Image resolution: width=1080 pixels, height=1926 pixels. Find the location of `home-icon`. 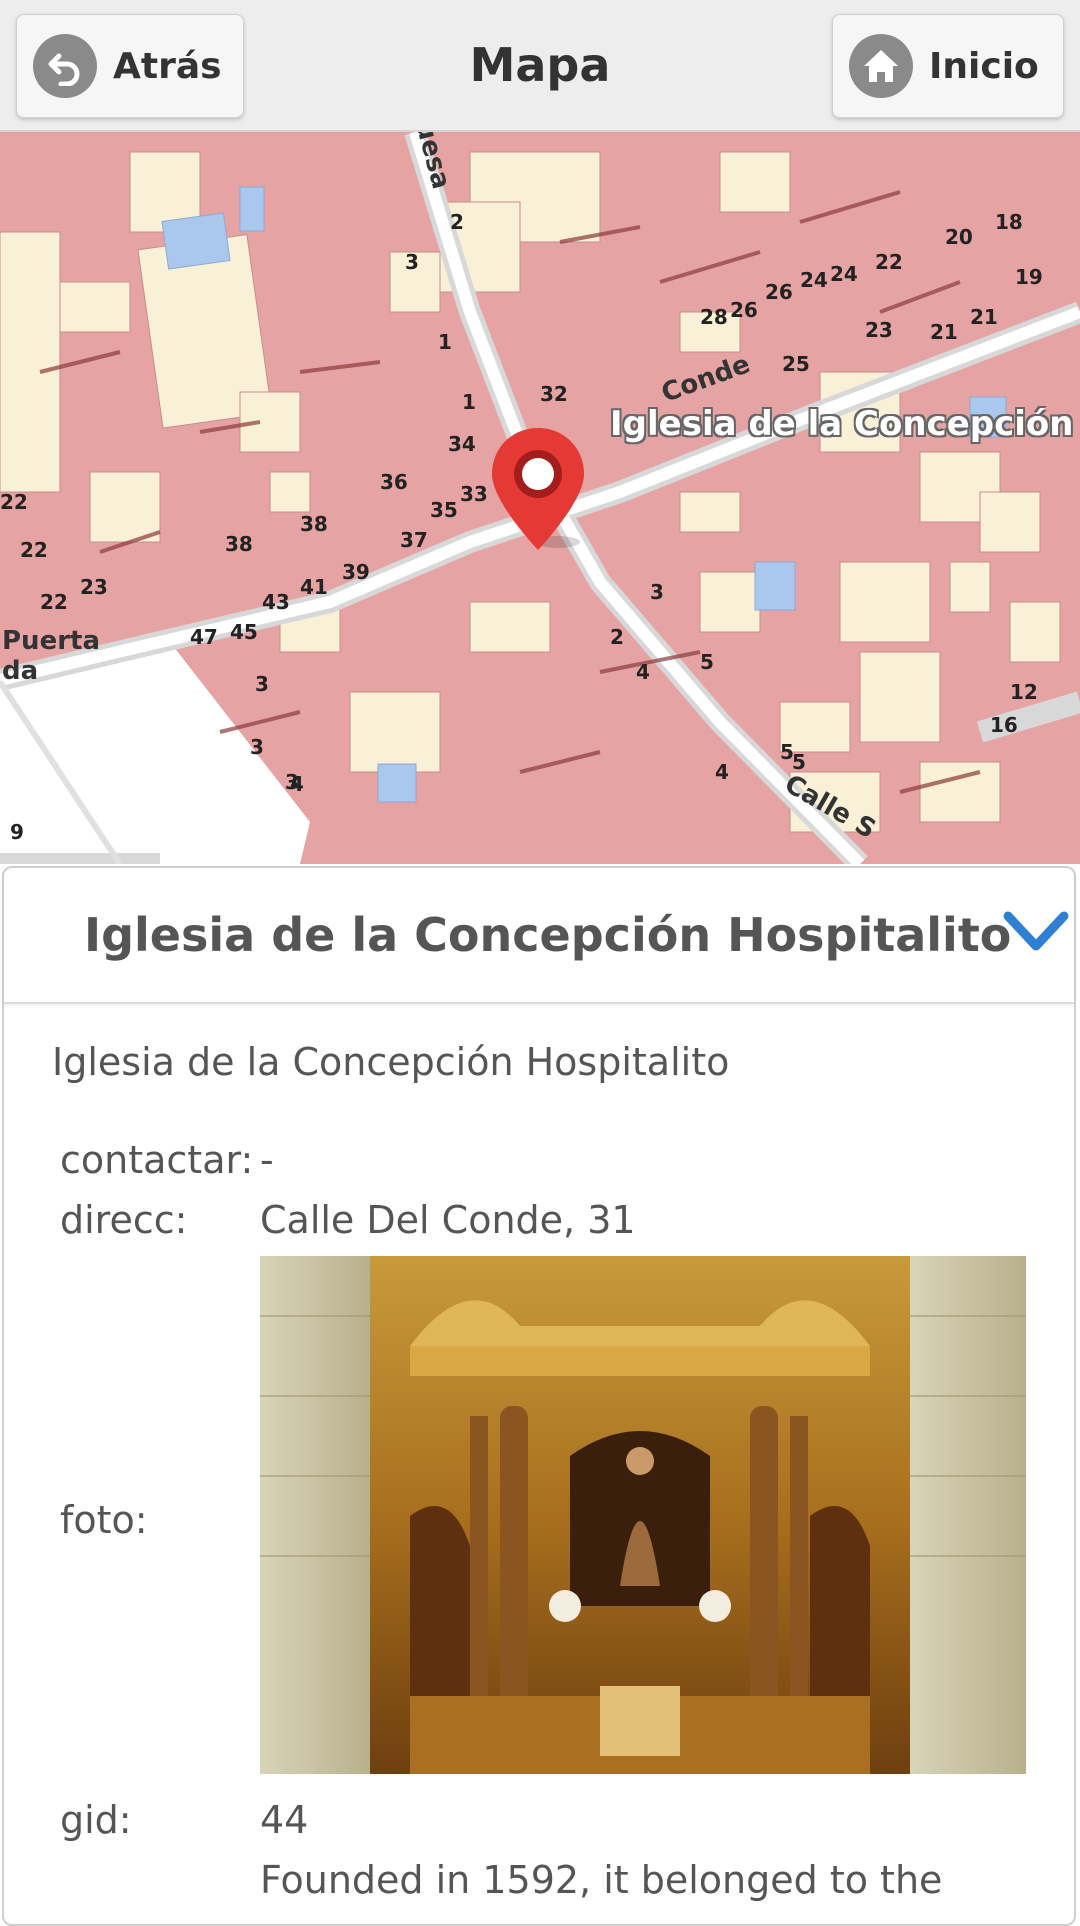

home-icon is located at coordinates (881, 66).